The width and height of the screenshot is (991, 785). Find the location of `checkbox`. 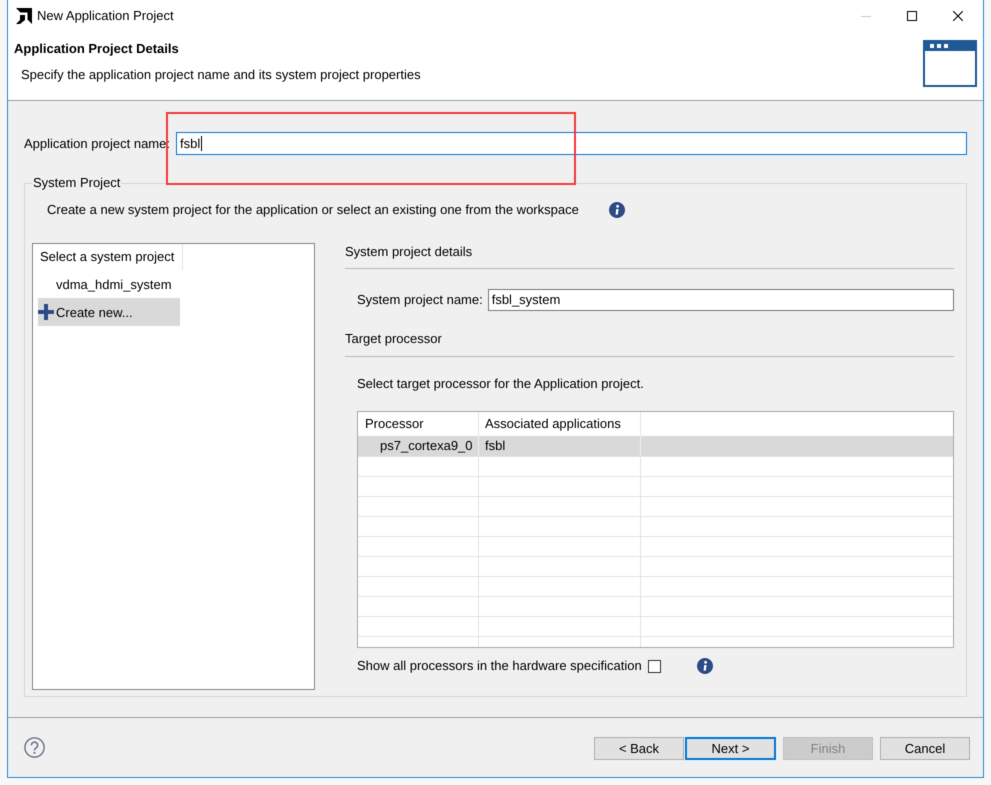

checkbox is located at coordinates (654, 666).